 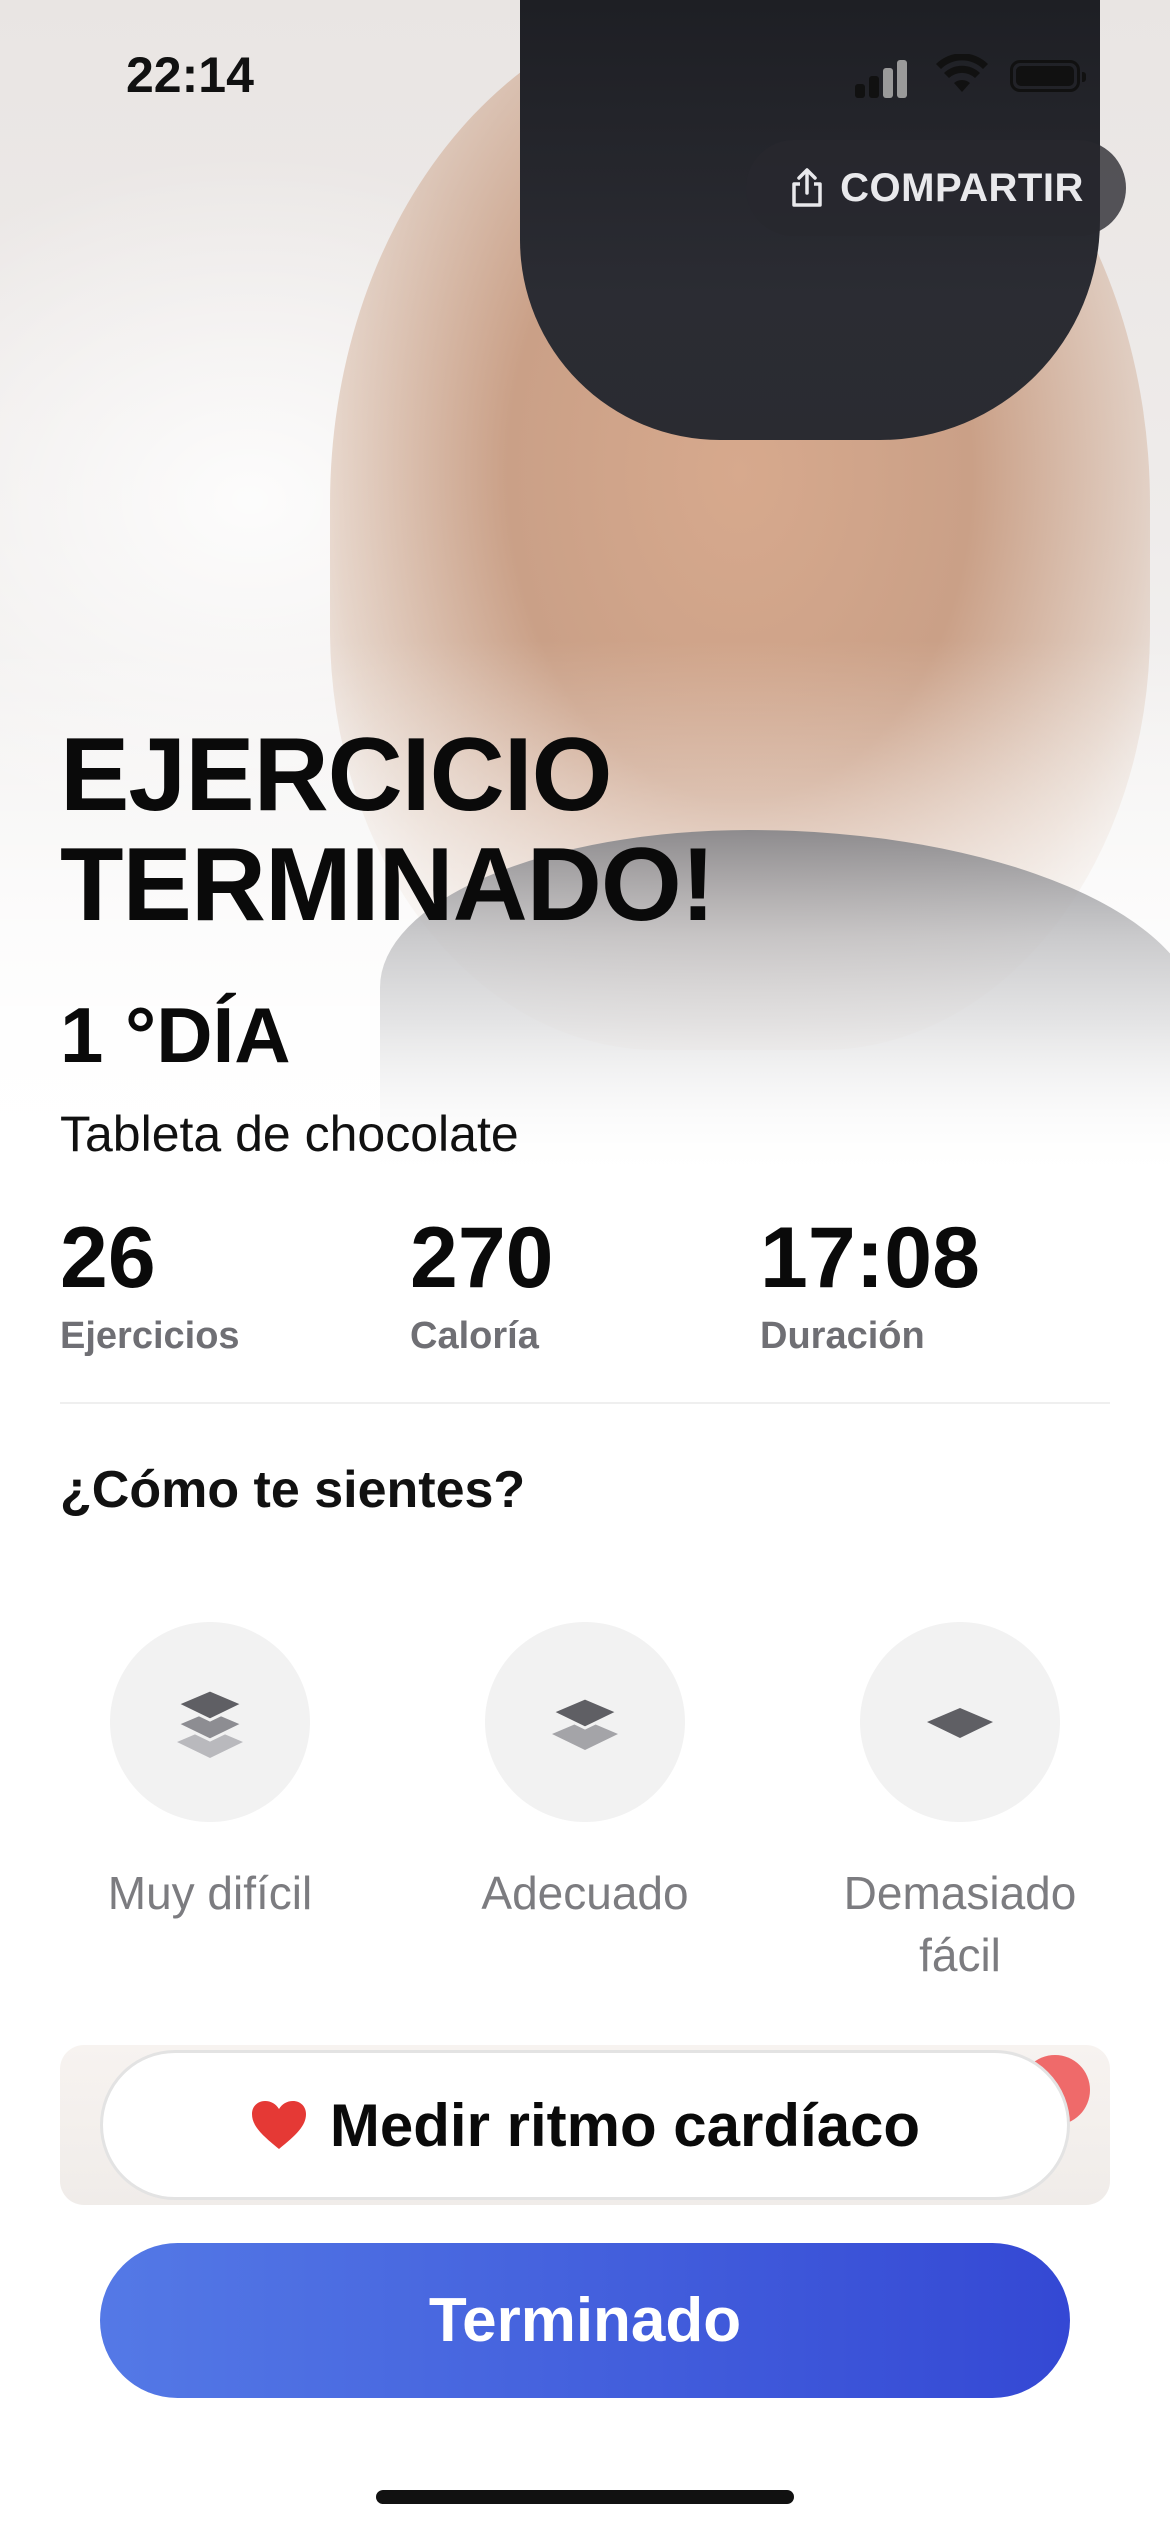 I want to click on heart-rate-label: Medir ritmo cardíaco, so click(x=625, y=2125).